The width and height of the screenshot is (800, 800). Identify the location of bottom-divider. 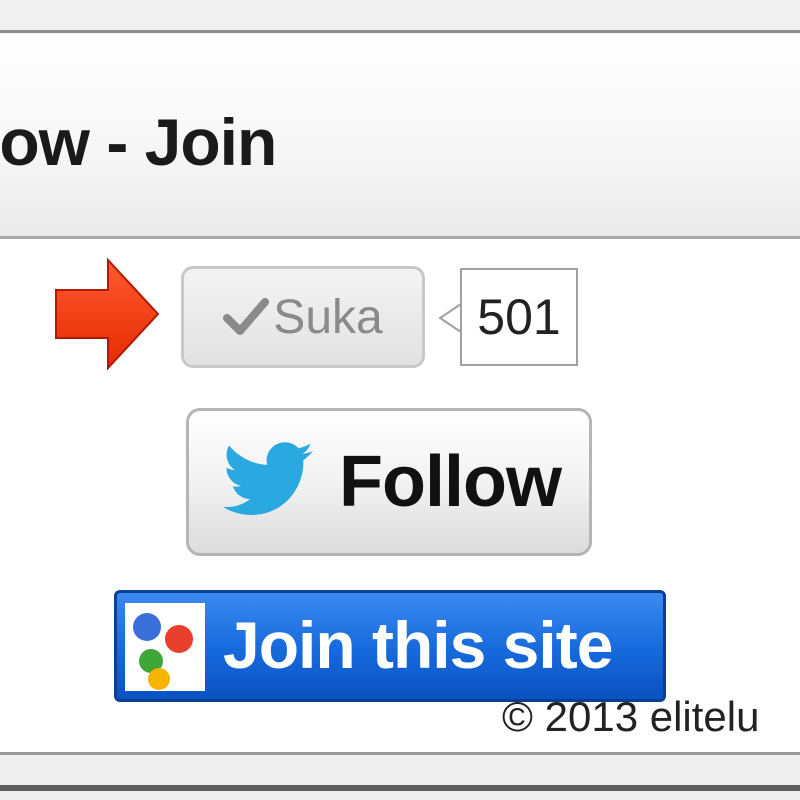
(400, 788).